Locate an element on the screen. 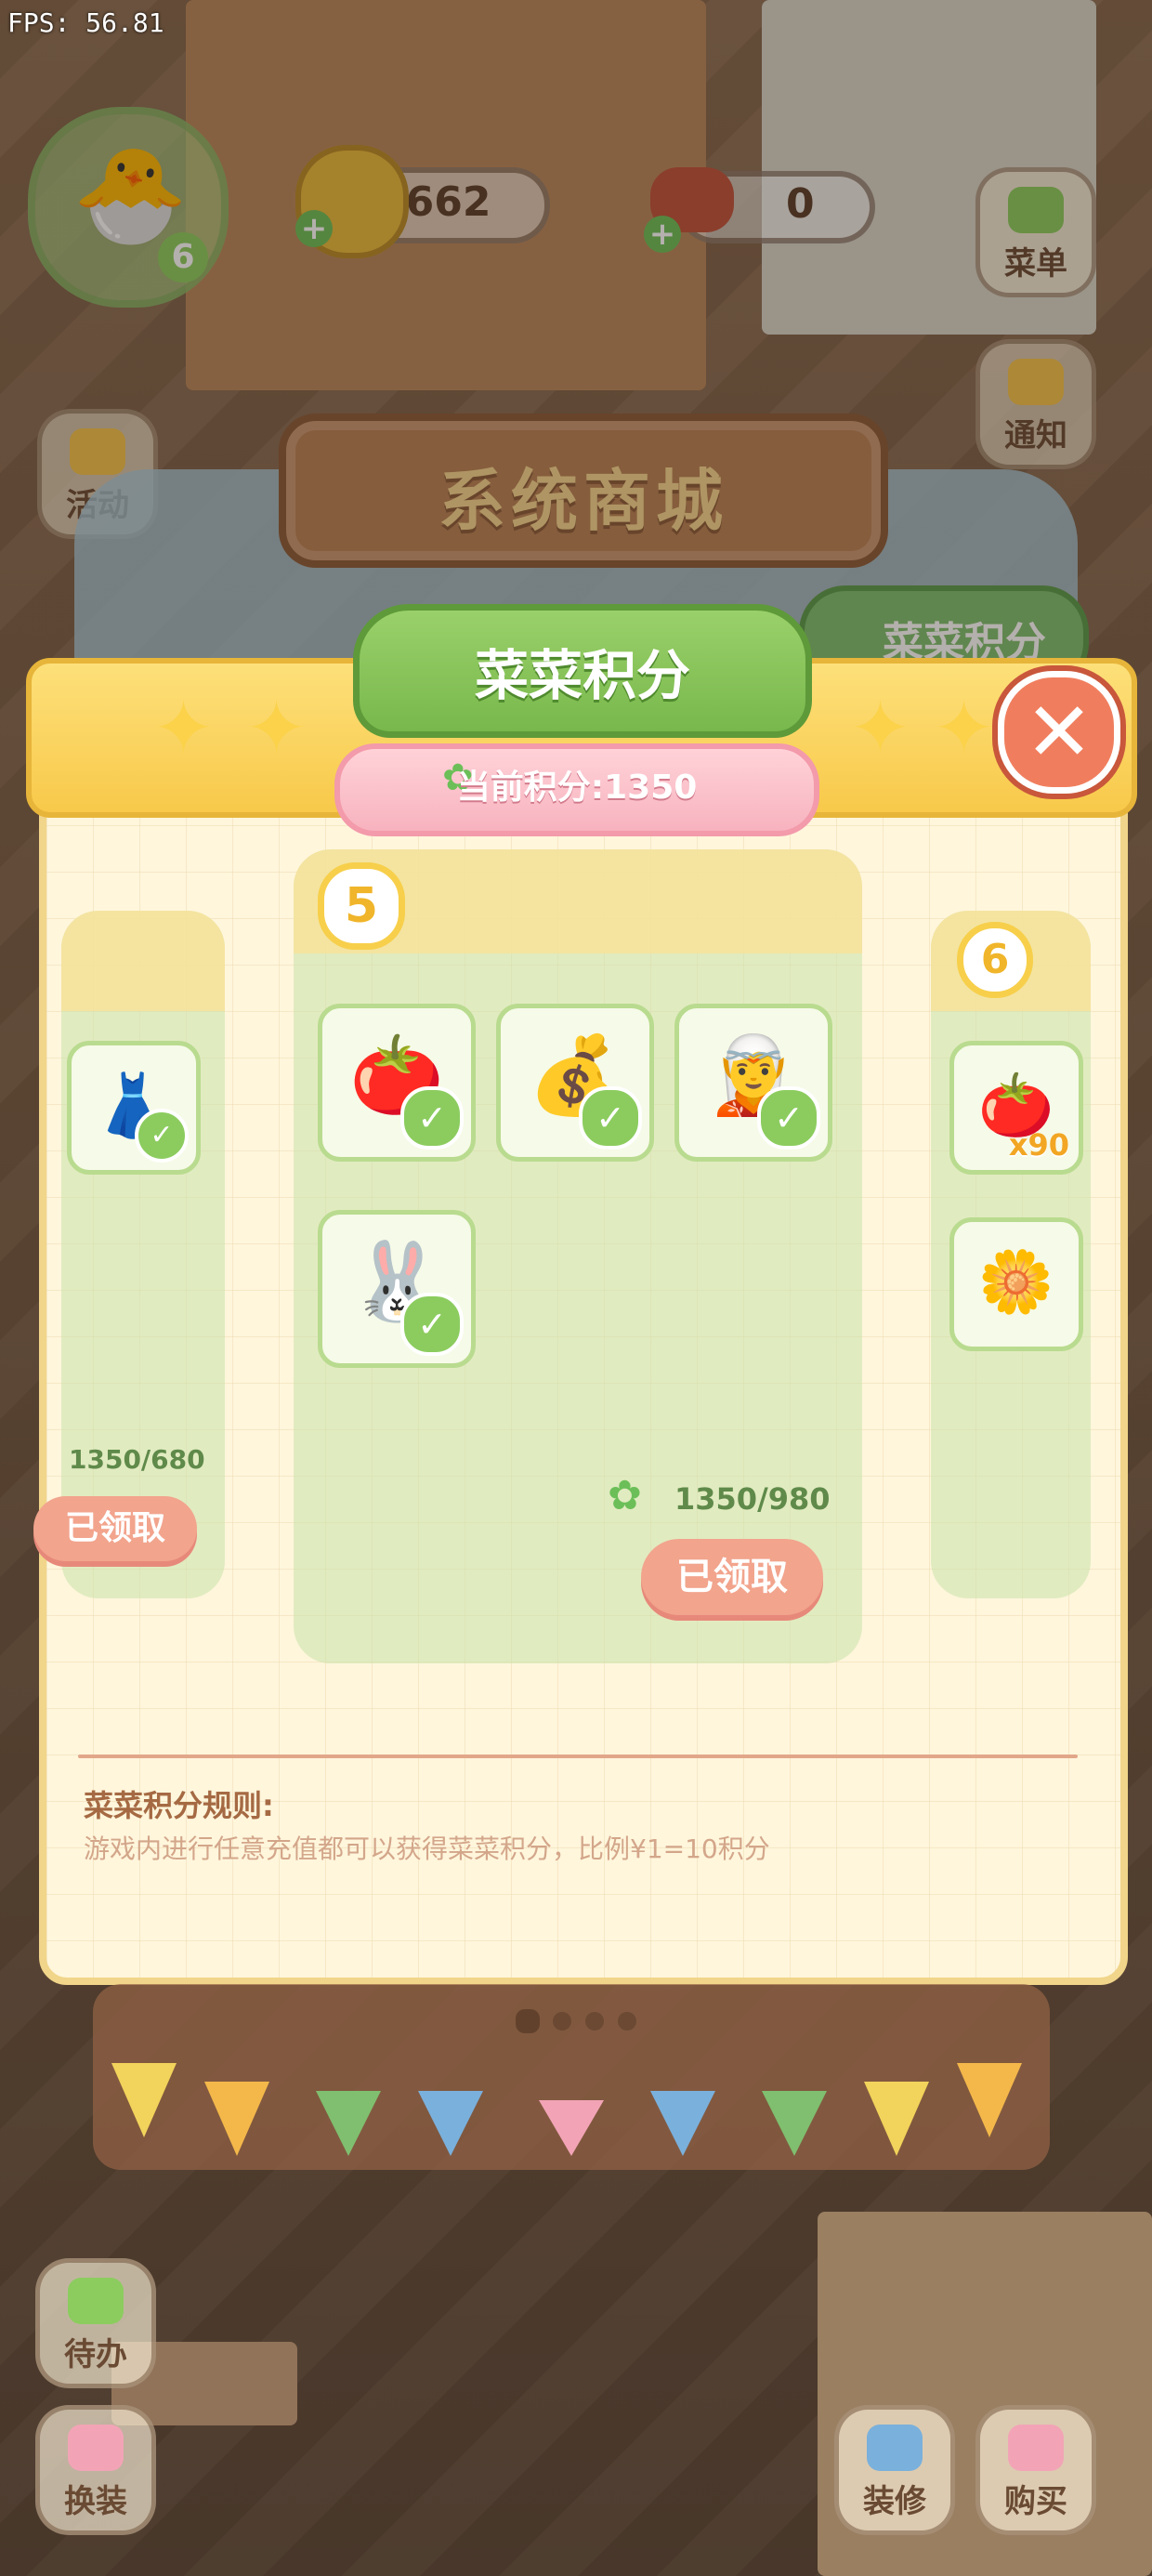  reward-card-tier-6: 6 🍅 x90 🌼 is located at coordinates (1011, 1254).